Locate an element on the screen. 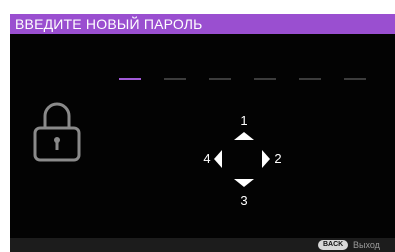  key-label-down: 3 is located at coordinates (244, 200).